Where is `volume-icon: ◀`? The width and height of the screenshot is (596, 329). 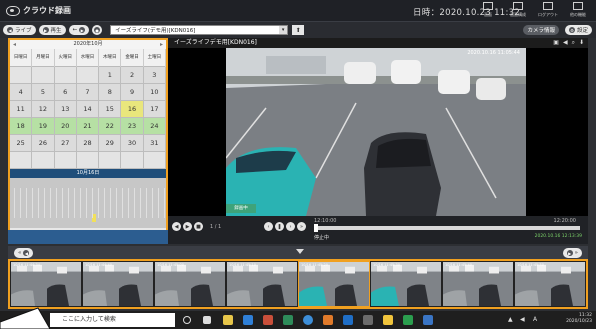
volume-icon: ◀ is located at coordinates (565, 43).